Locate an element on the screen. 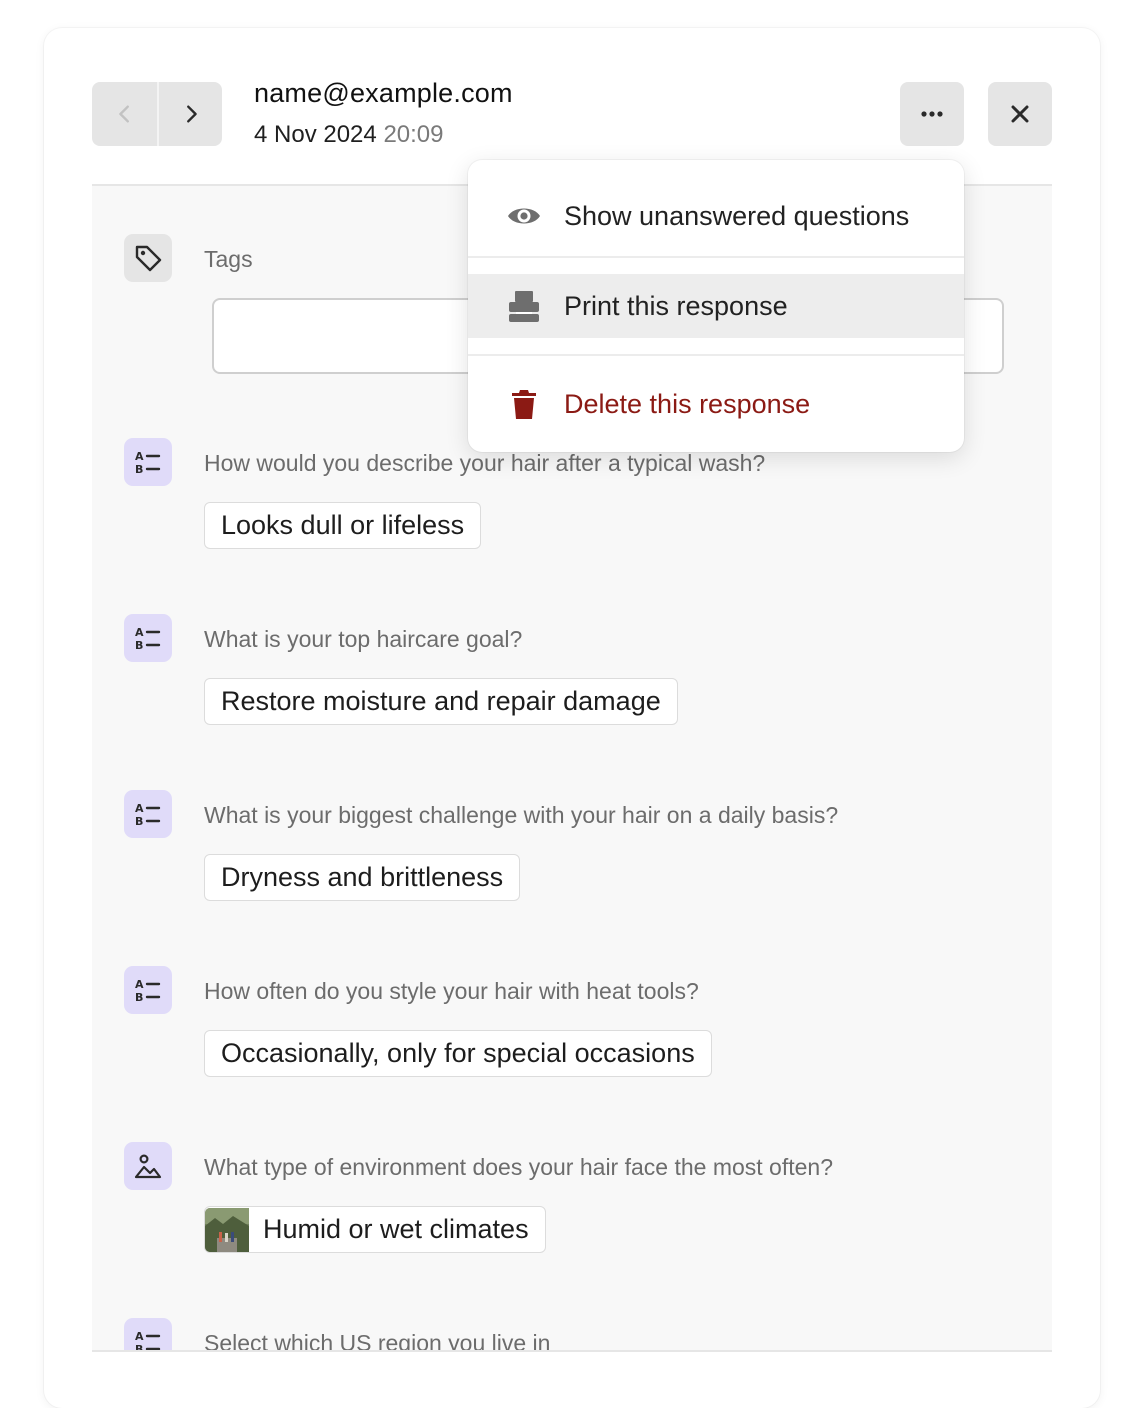 This screenshot has height=1408, width=1148. tags-label: Tags is located at coordinates (228, 259).